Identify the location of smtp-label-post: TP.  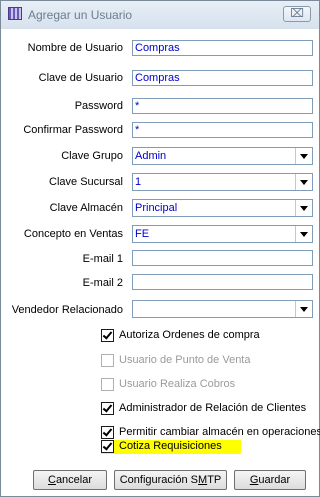
(214, 480).